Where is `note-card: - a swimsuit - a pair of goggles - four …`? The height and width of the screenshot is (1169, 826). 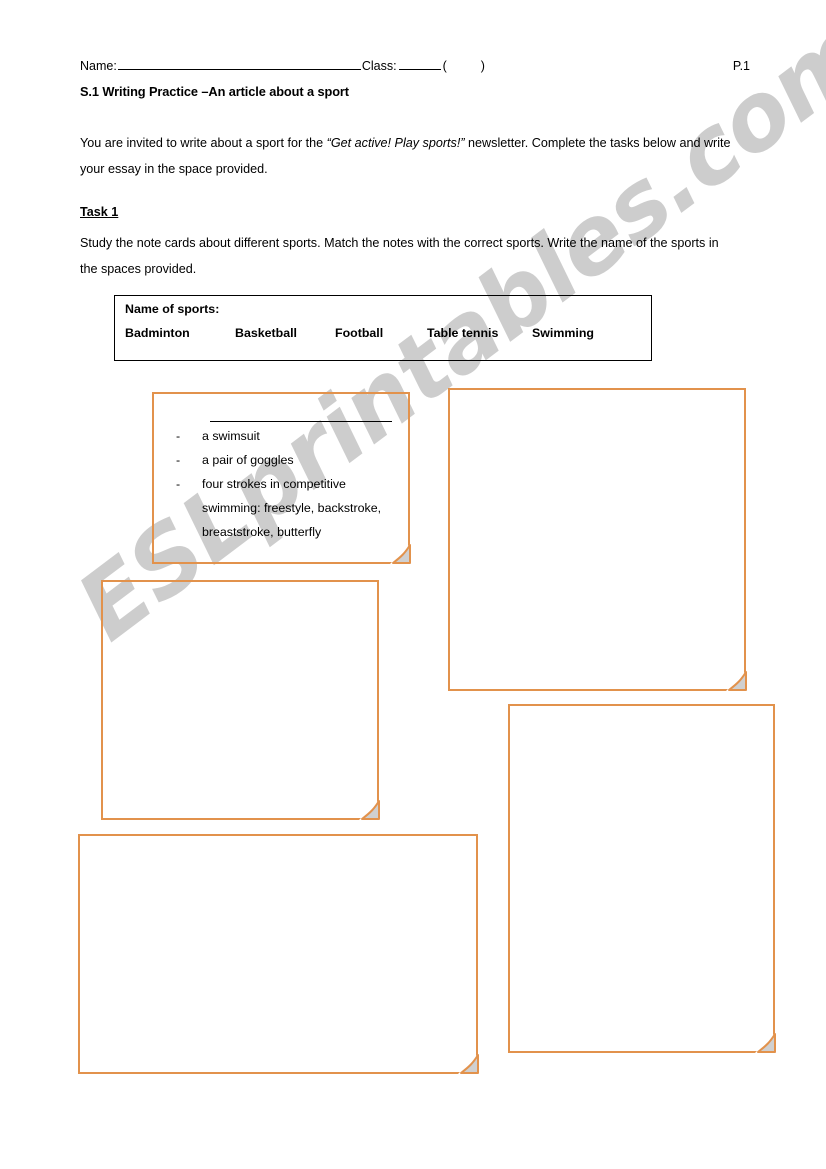 note-card: - a swimsuit - a pair of goggles - four … is located at coordinates (281, 478).